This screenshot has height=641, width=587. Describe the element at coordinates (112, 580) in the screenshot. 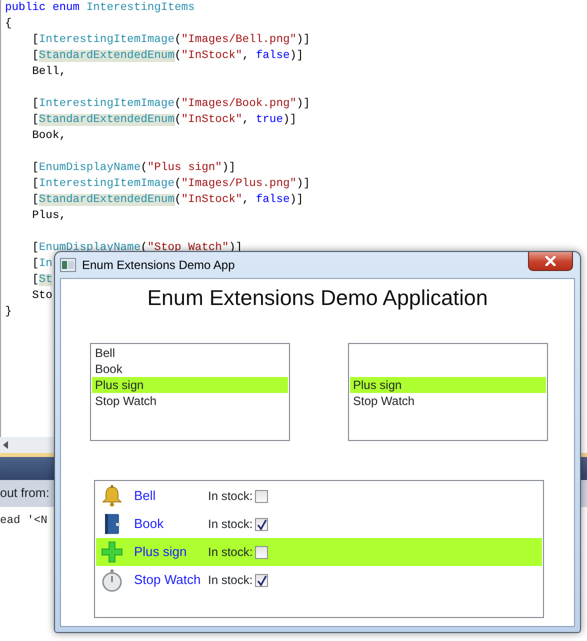

I see `stopwatch-icon` at that location.